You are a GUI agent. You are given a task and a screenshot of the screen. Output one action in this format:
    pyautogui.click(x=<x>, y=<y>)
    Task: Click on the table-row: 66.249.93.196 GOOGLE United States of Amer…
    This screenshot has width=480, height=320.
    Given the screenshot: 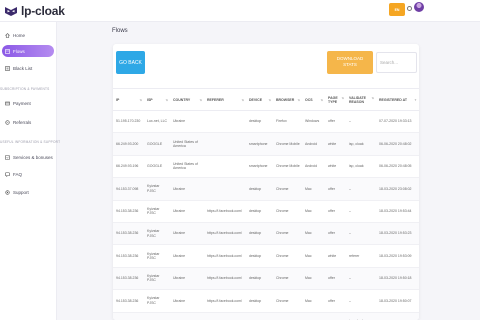 What is the action you would take?
    pyautogui.click(x=266, y=167)
    